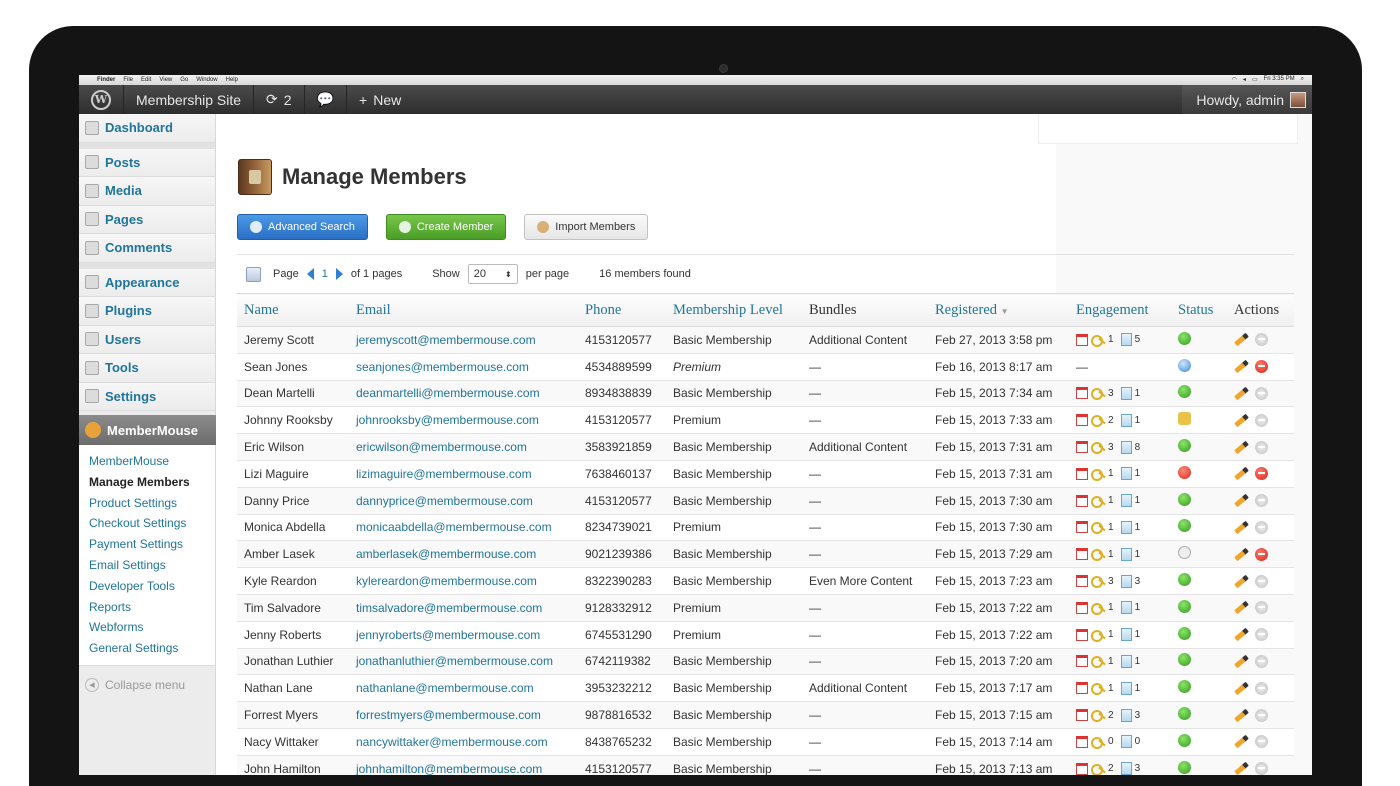 The height and width of the screenshot is (786, 1400). What do you see at coordinates (184, 80) in the screenshot?
I see `mac-menu-go: Go` at bounding box center [184, 80].